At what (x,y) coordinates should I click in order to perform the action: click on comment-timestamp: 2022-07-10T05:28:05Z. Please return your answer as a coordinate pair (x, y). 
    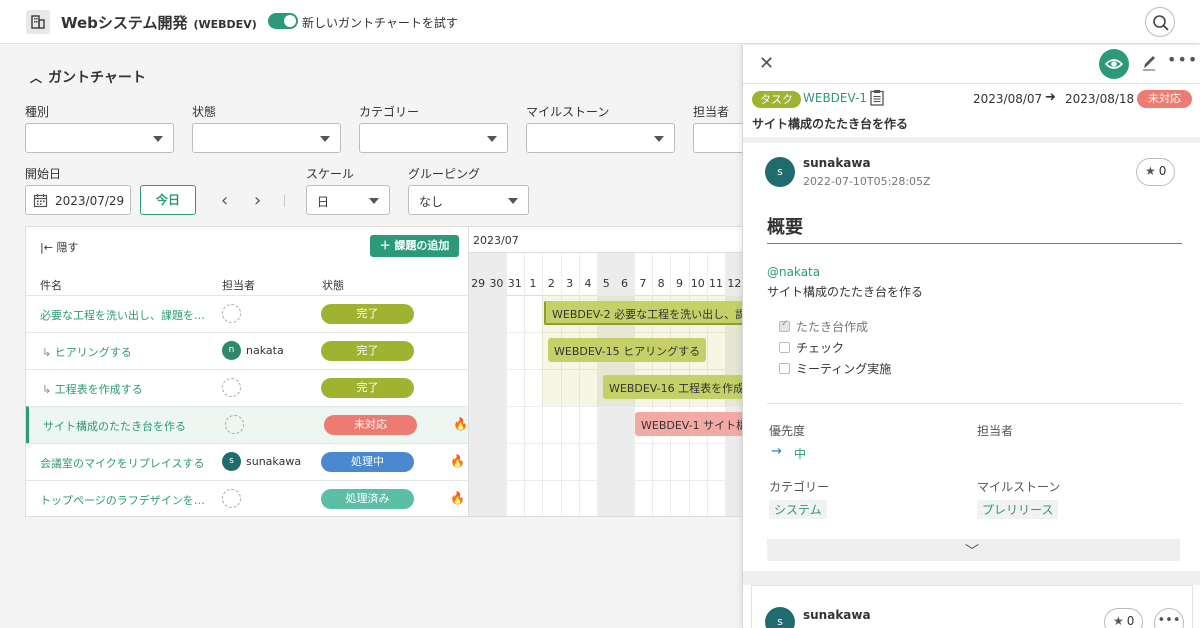
    Looking at the image, I should click on (867, 181).